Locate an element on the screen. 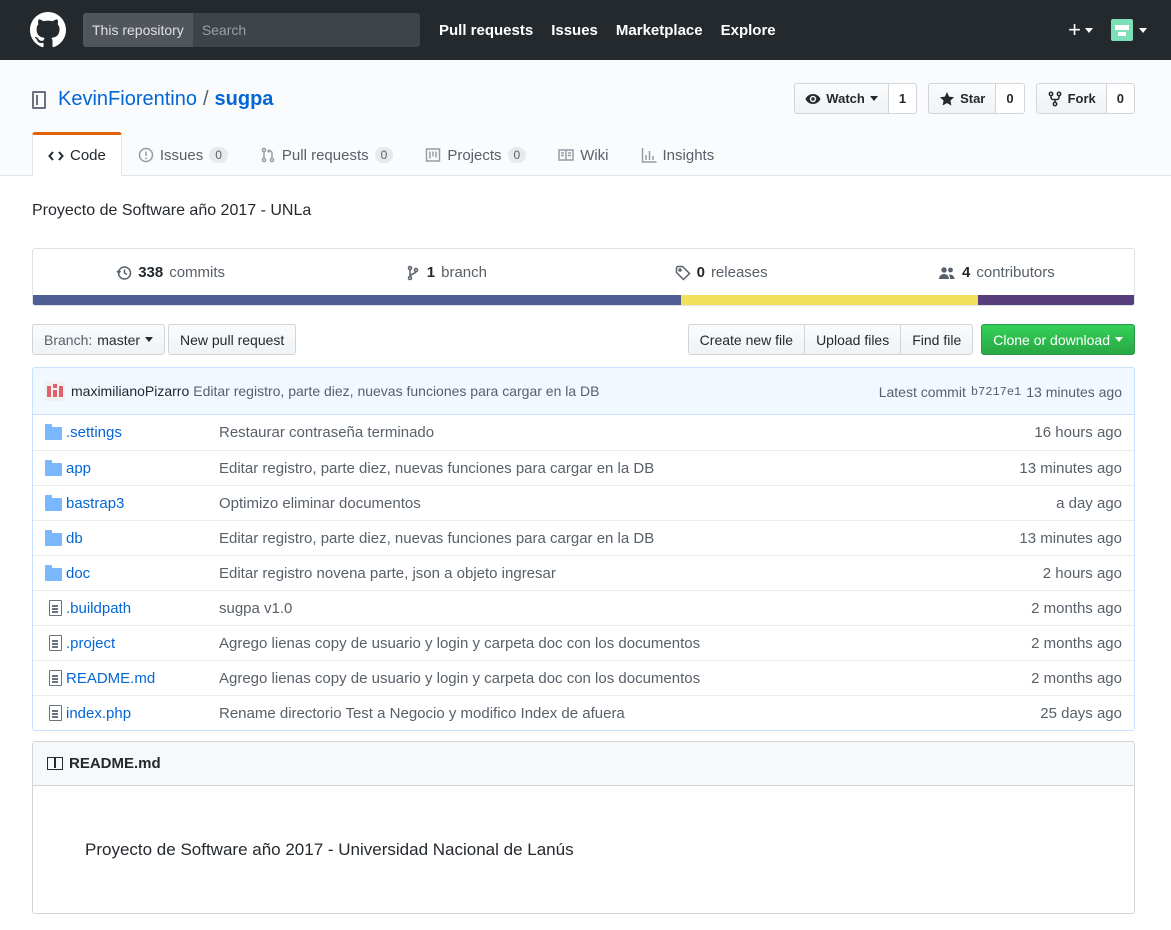  tab-issues: Issues 0 is located at coordinates (183, 154).